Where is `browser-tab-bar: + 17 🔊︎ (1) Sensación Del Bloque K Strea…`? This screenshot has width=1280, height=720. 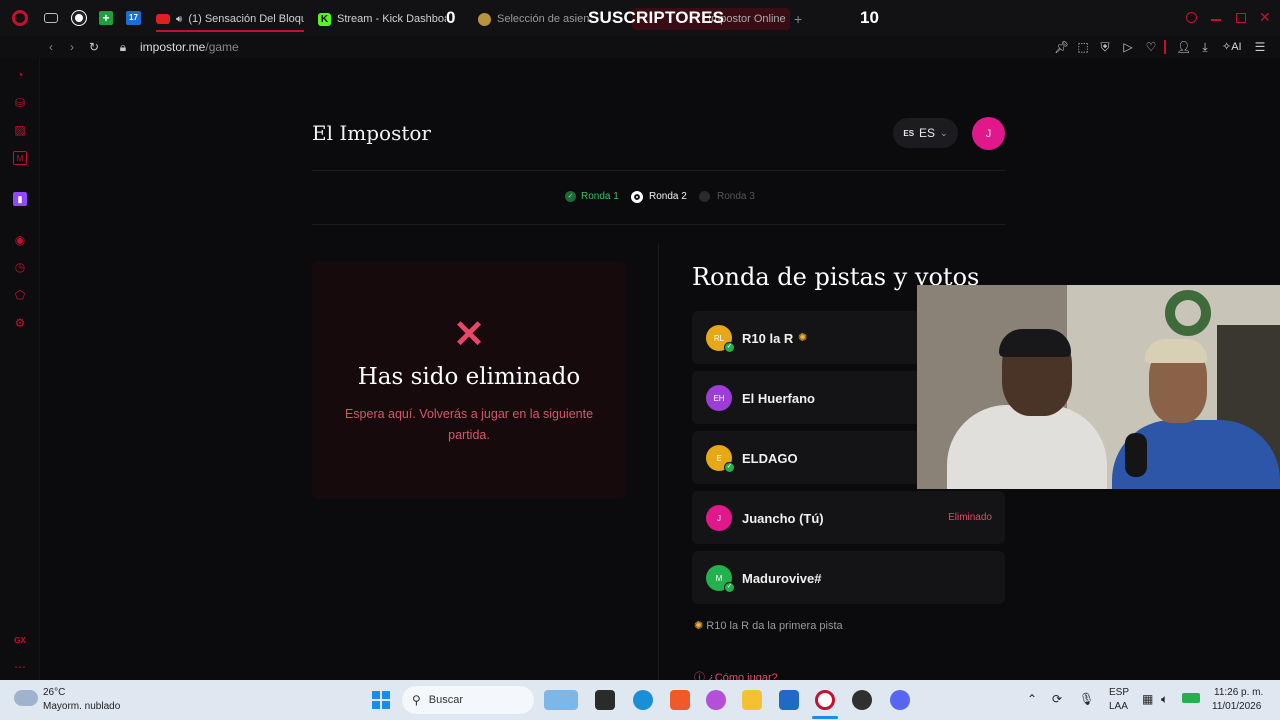
browser-tab-bar: + 17 🔊︎ (1) Sensación Del Bloque K Strea… is located at coordinates (640, 18).